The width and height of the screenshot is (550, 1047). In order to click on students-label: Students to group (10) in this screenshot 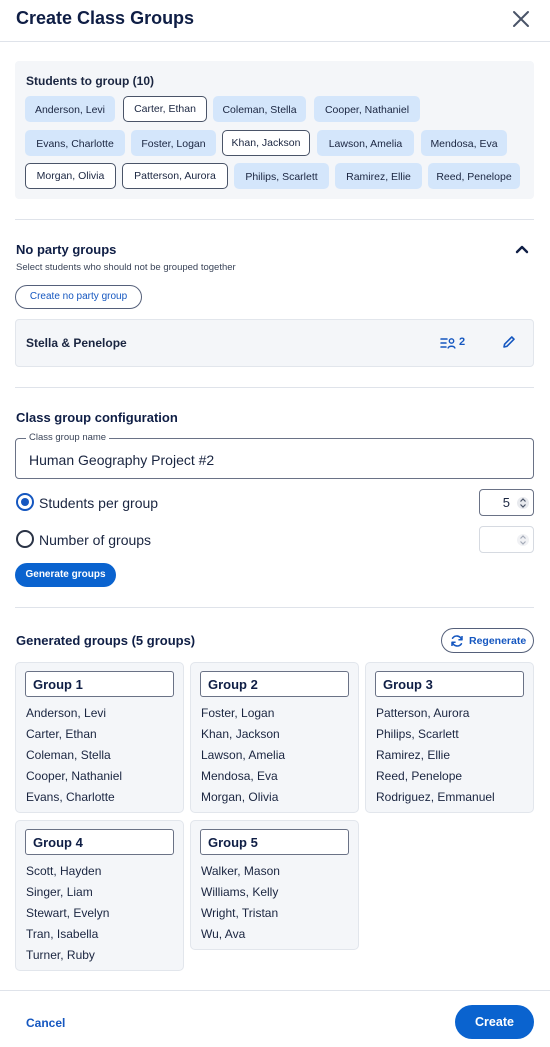, I will do `click(90, 81)`.